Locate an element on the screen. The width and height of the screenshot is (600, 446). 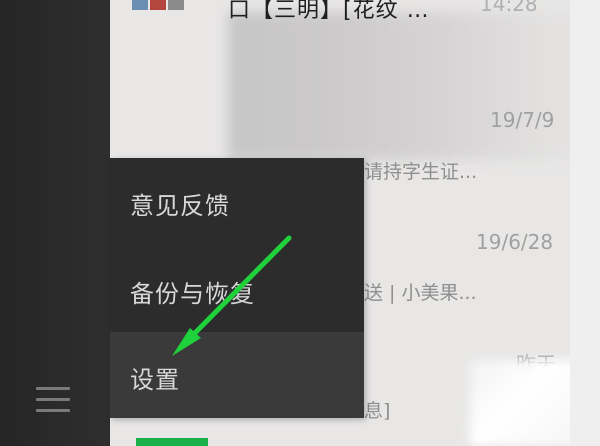
group-avatar is located at coordinates (159, 5).